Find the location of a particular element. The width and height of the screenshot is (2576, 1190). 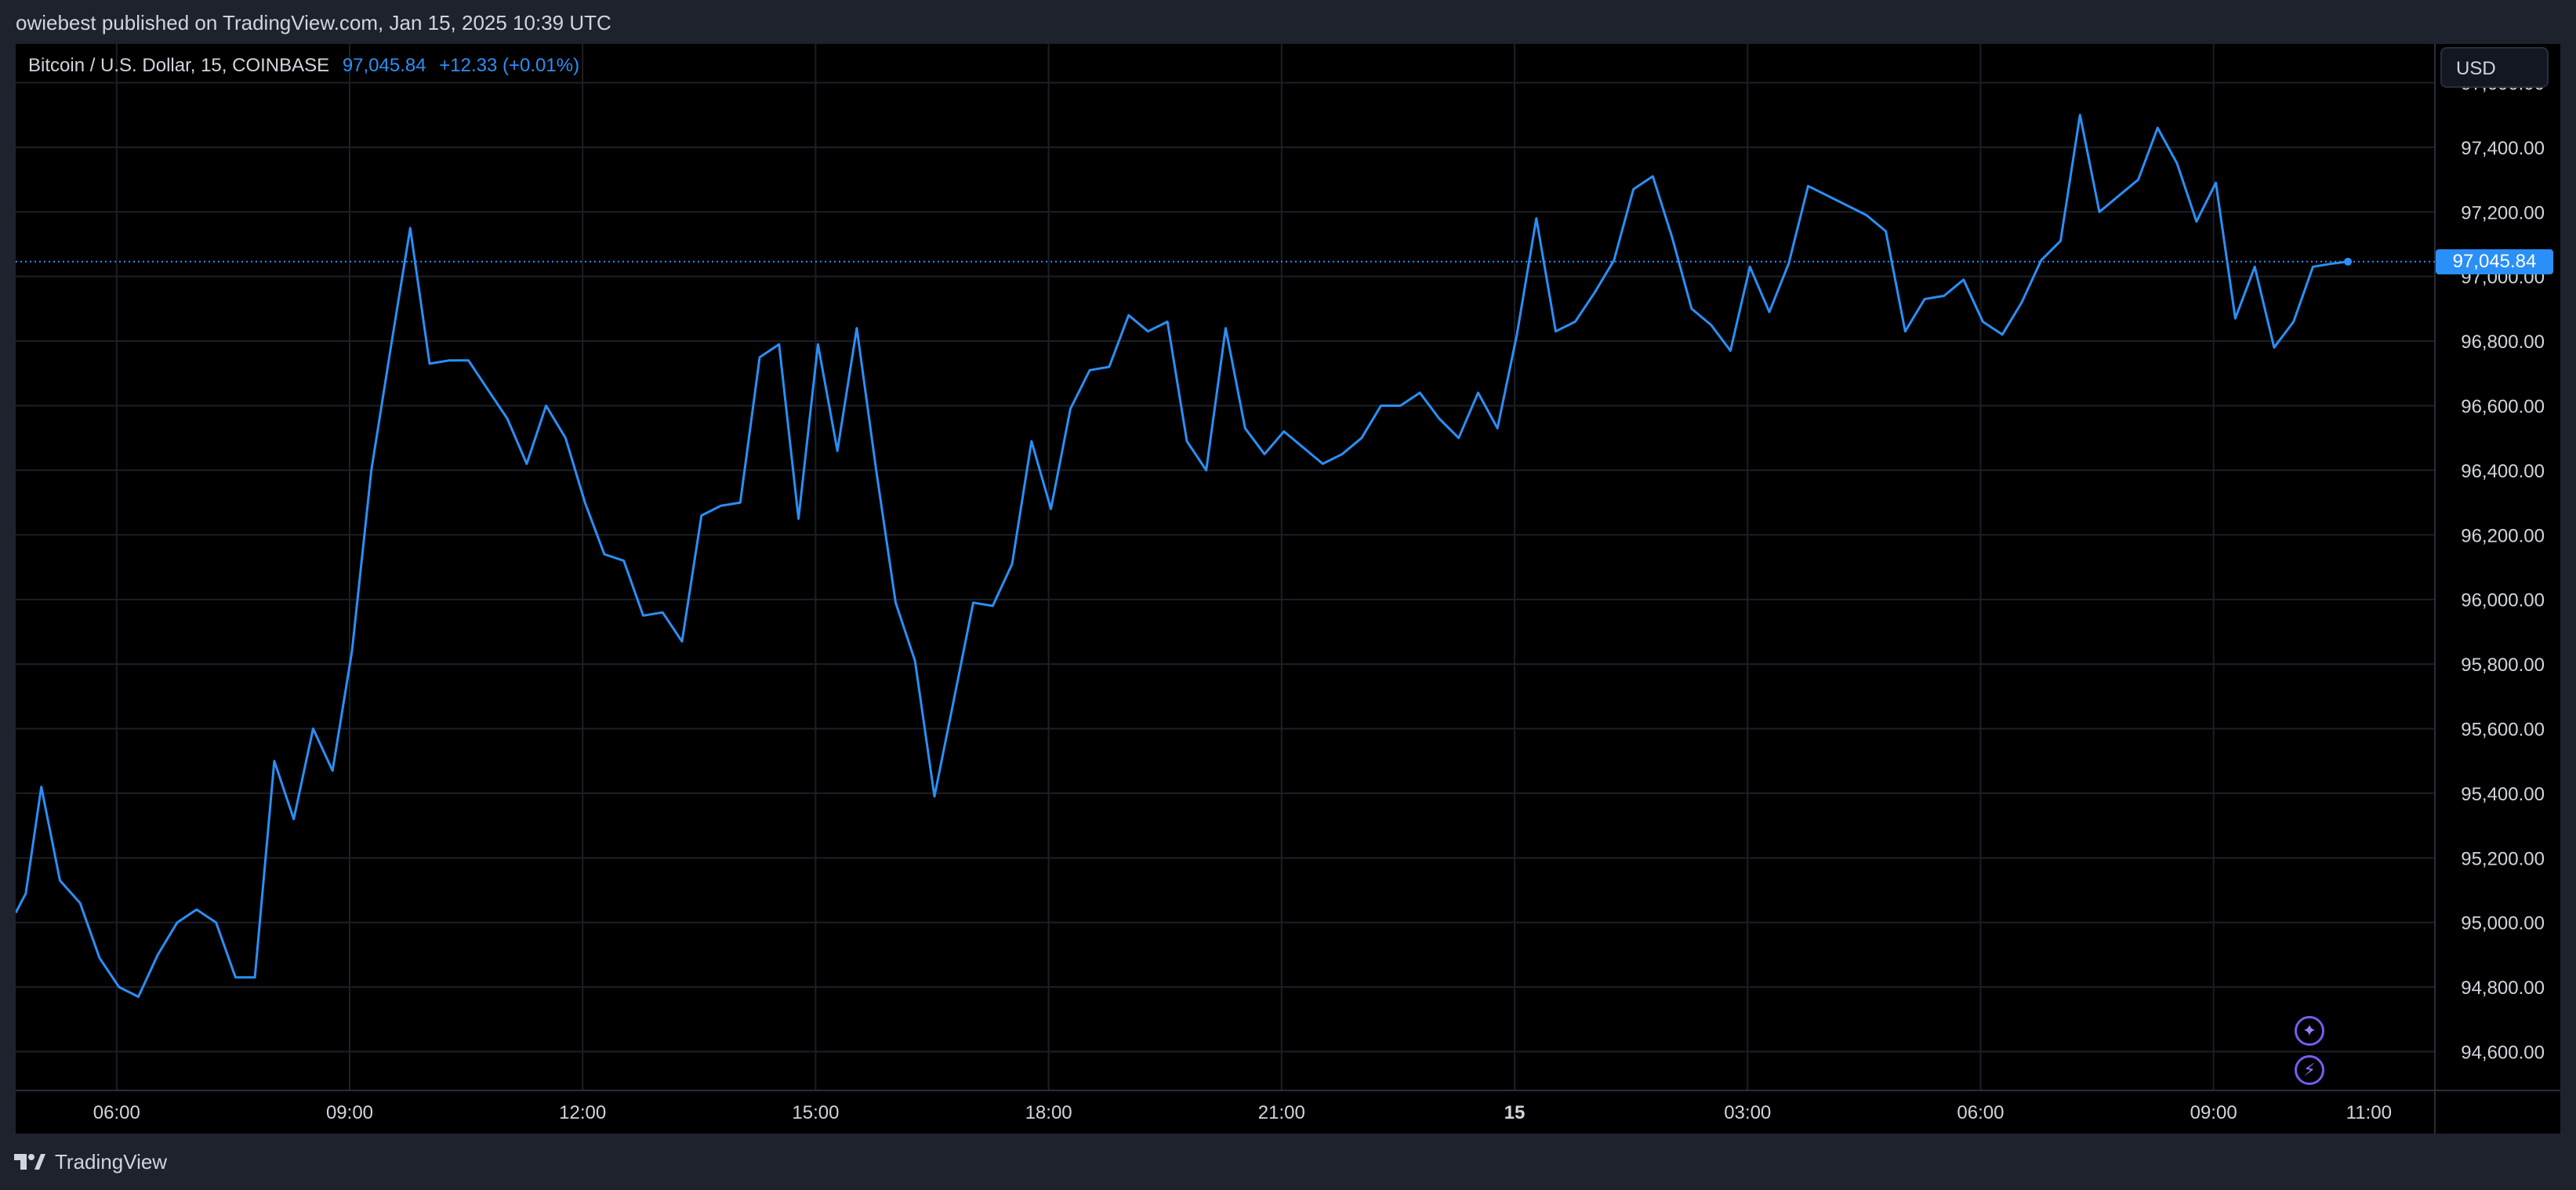

y-tick-label: 96,600.00 is located at coordinates (2503, 406).